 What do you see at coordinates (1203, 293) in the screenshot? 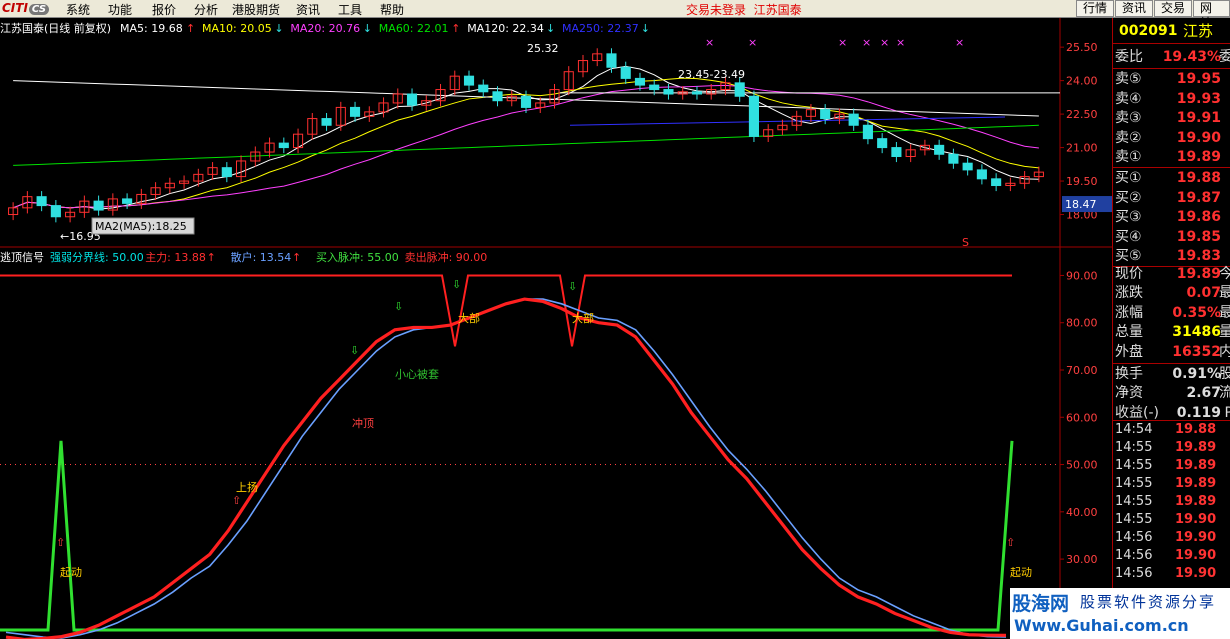
I see `stat-row-value: 0.07` at bounding box center [1203, 293].